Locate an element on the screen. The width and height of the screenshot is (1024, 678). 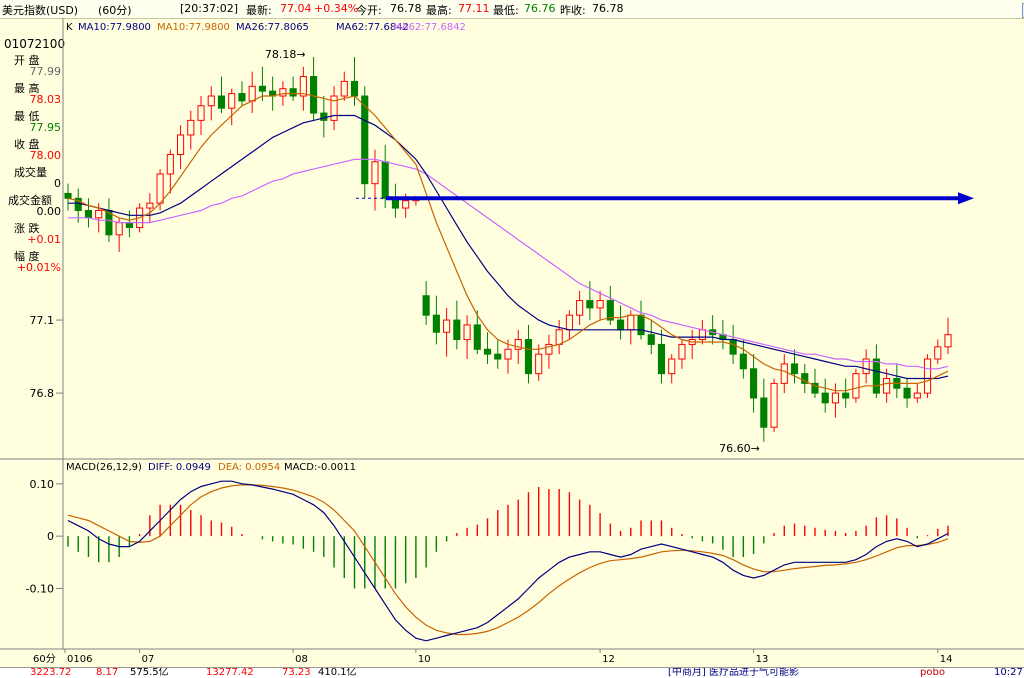
macd-legend-dea: DEA: 0.0954 is located at coordinates (249, 467).